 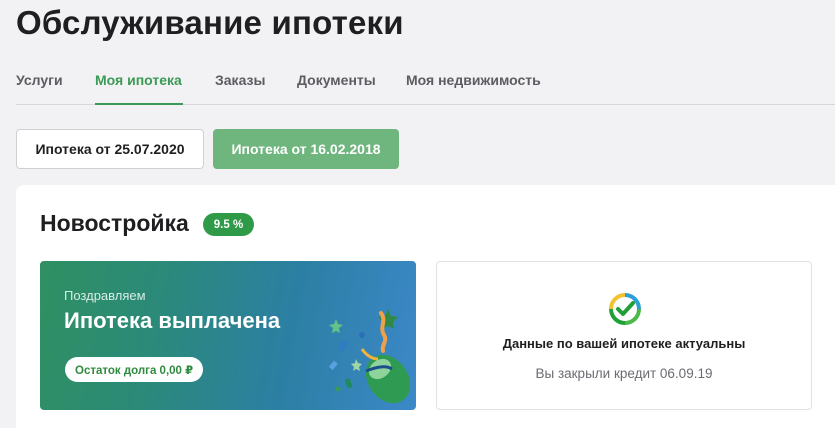 I want to click on mortgage-2018-button: Ипотека от 16.02.2018, so click(x=306, y=149).